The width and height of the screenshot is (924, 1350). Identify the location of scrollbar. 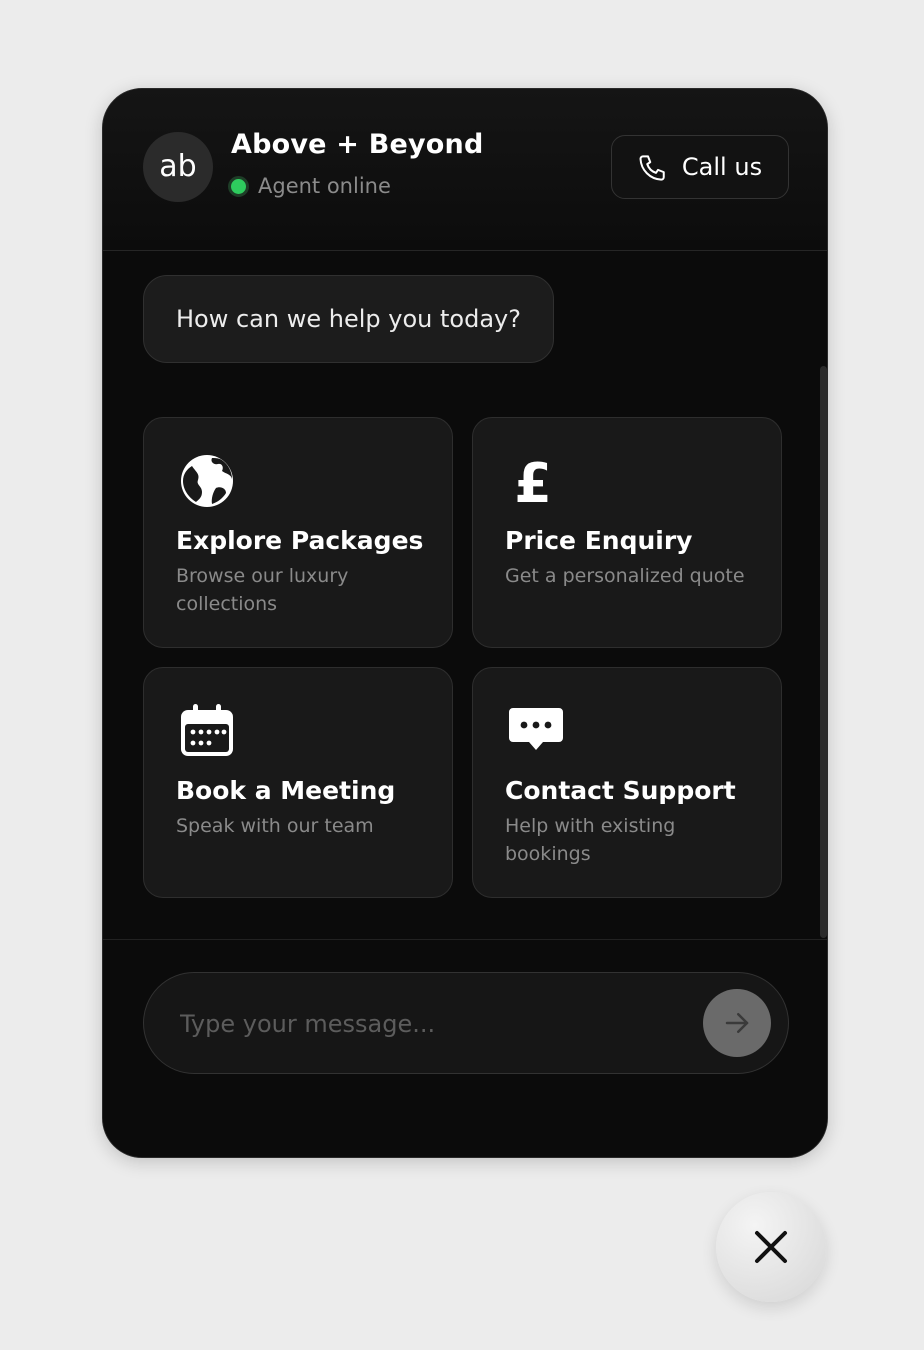
(823, 652).